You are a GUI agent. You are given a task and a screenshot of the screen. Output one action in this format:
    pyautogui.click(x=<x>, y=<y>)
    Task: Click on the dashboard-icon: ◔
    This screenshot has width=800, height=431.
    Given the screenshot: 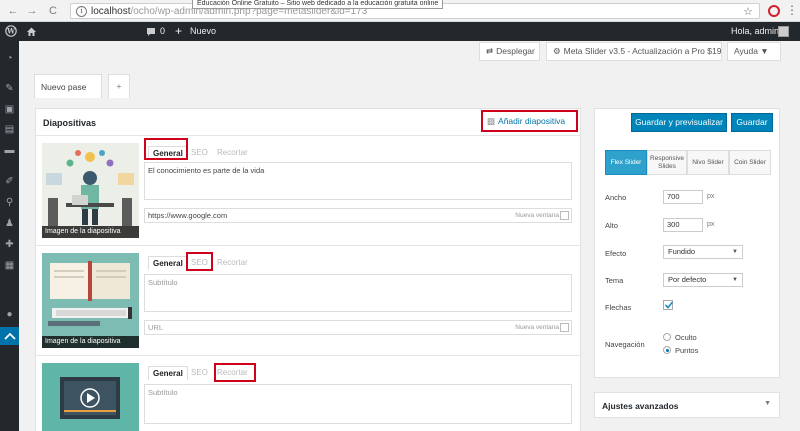 What is the action you would take?
    pyautogui.click(x=9, y=58)
    